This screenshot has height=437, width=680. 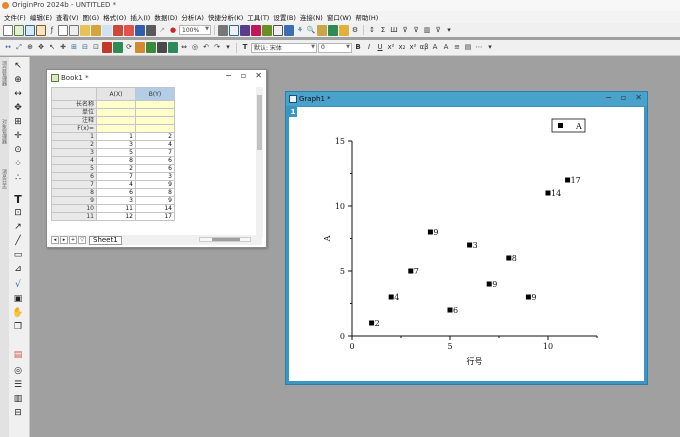 I want to click on target-tool-icon: ◎, so click(x=18, y=371).